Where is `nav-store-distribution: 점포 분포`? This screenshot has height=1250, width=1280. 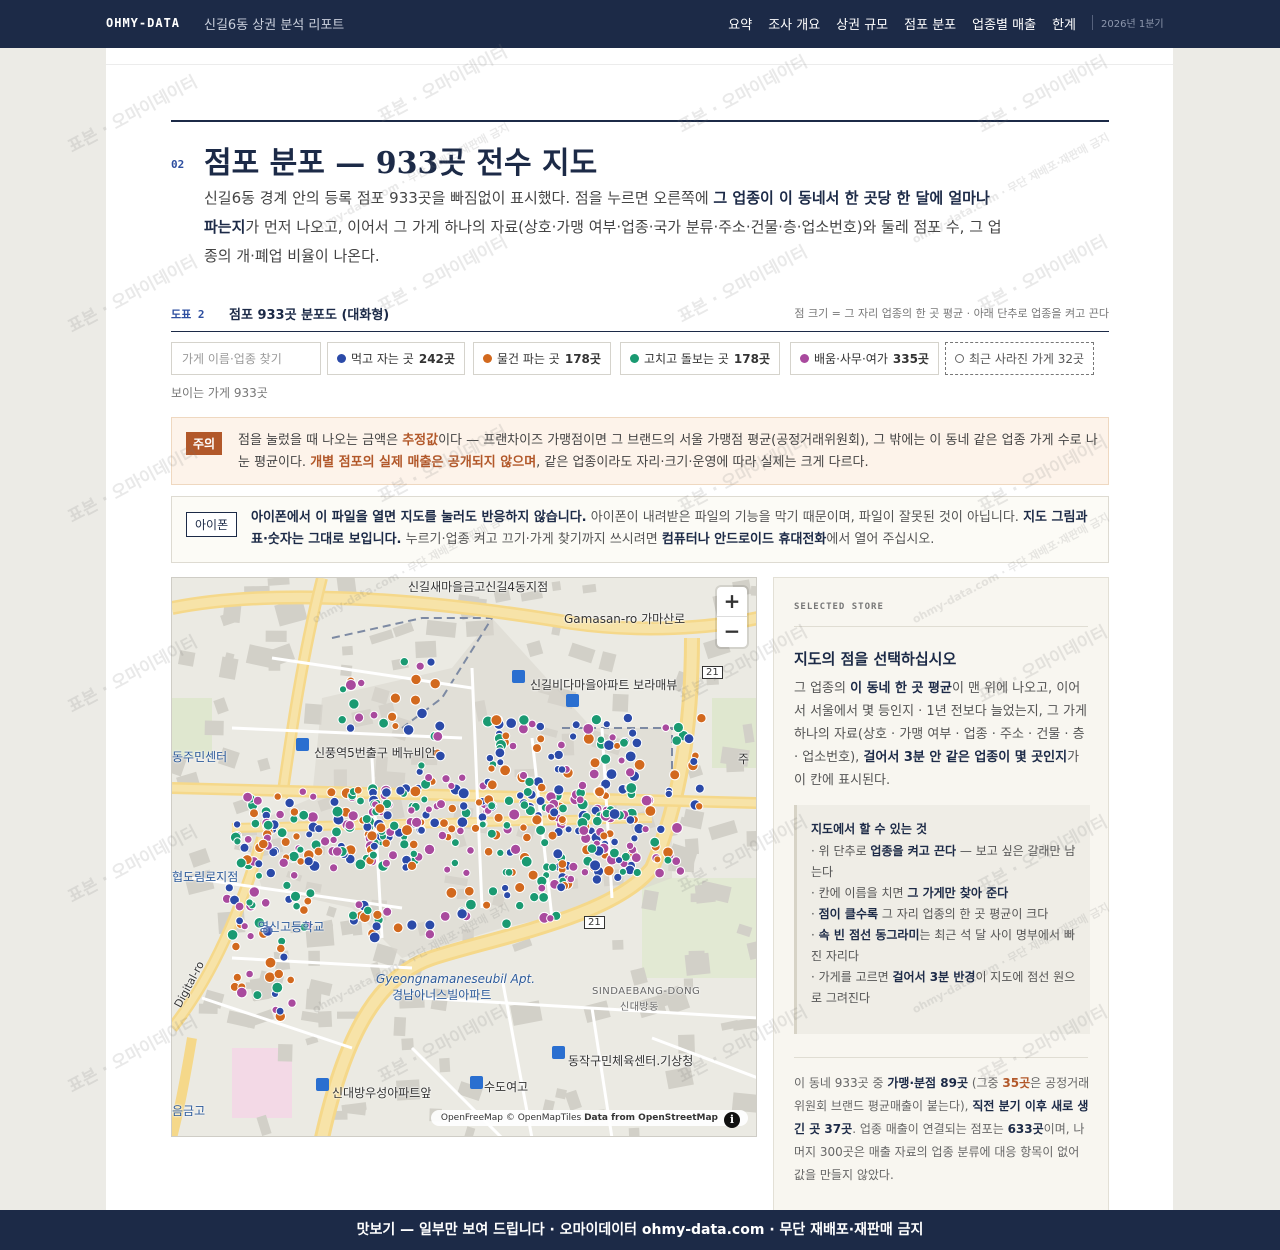 nav-store-distribution: 점포 분포 is located at coordinates (930, 23).